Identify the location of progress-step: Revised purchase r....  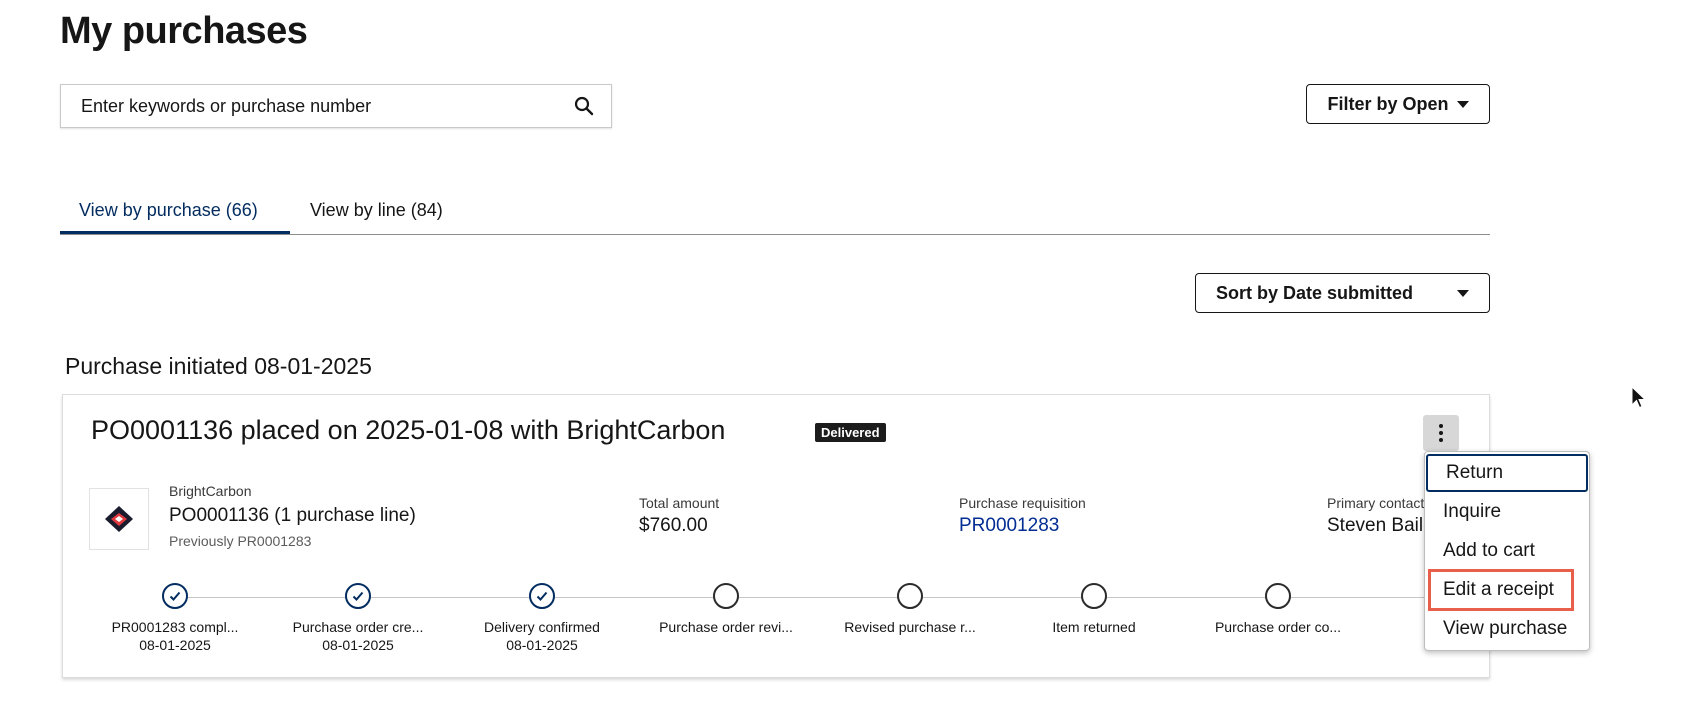
(910, 609).